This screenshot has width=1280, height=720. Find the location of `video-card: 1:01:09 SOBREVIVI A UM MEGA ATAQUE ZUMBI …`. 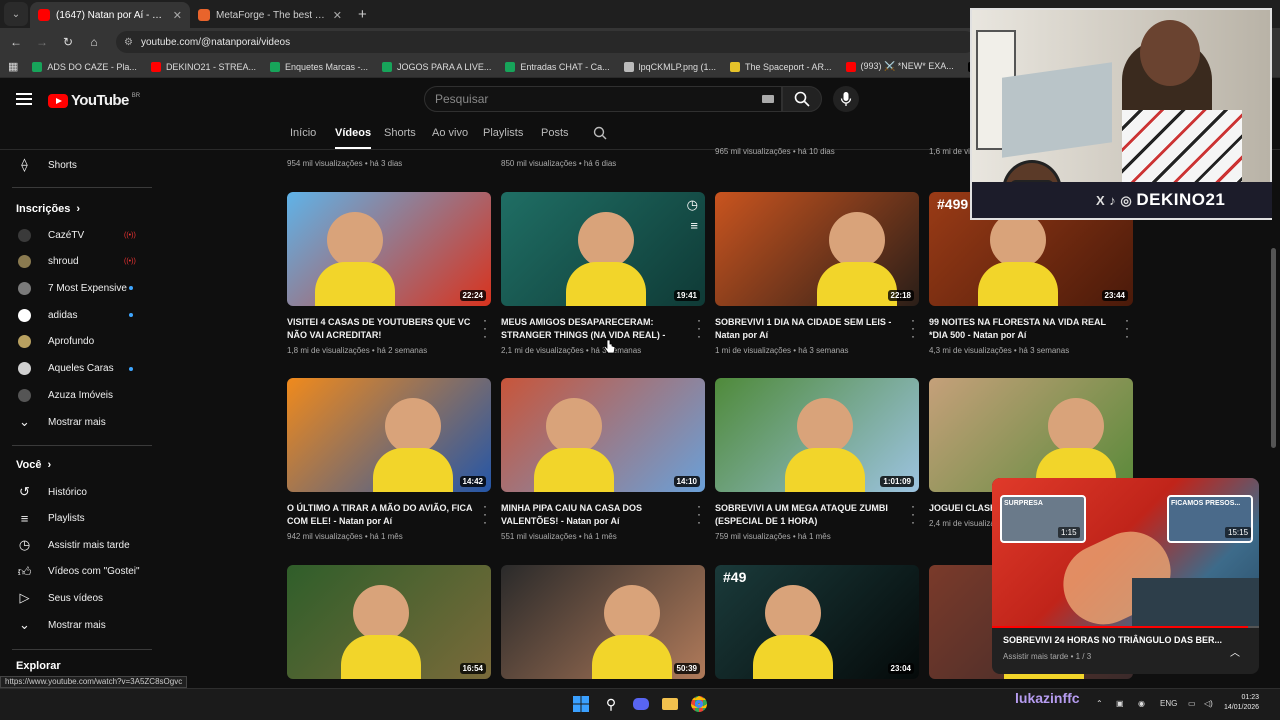

video-card: 1:01:09 SOBREVIVI A UM MEGA ATAQUE ZUMBI … is located at coordinates (817, 459).